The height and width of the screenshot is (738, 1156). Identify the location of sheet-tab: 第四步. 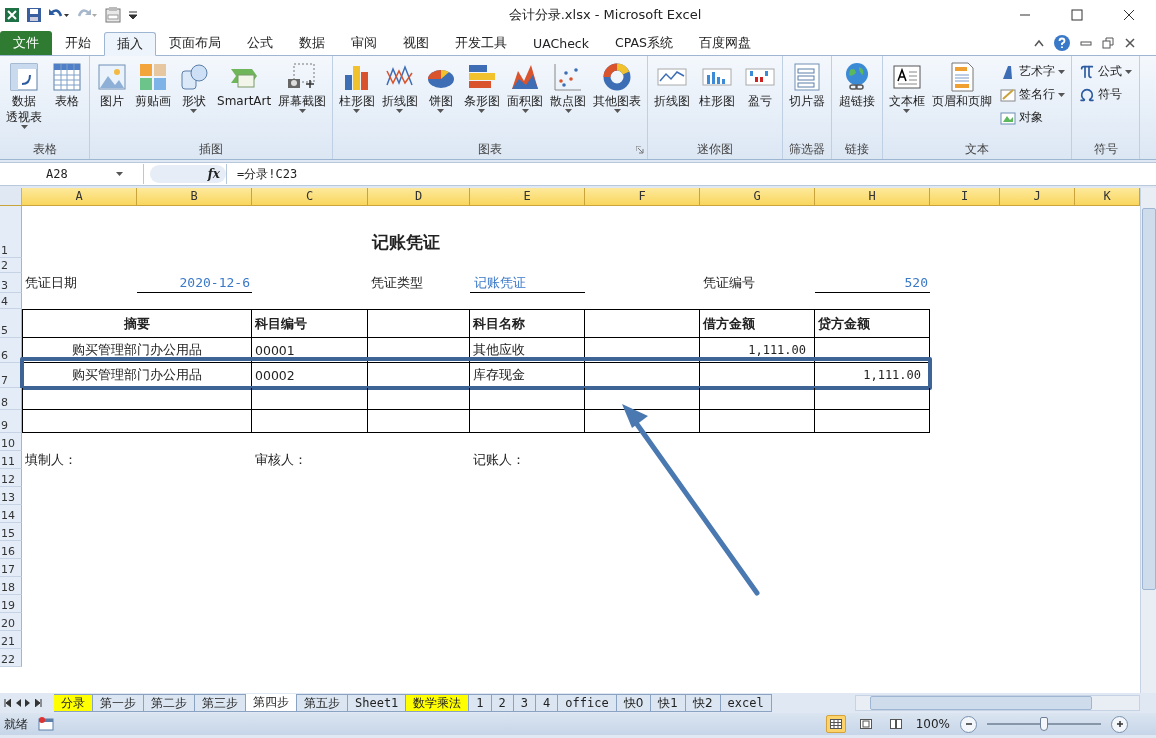
(271, 703).